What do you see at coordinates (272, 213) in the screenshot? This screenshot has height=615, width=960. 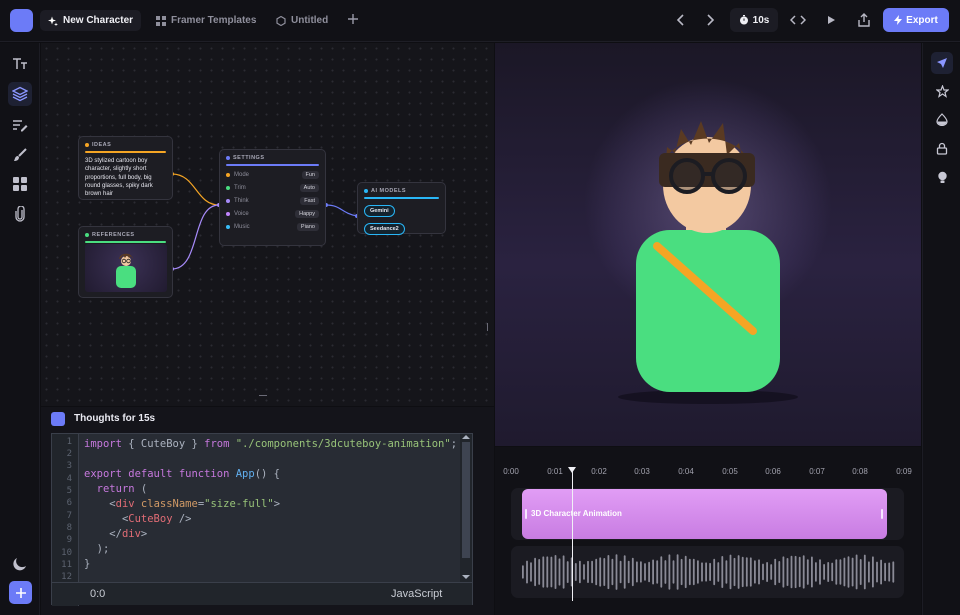 I see `setting-row-voice: Voice Happy` at bounding box center [272, 213].